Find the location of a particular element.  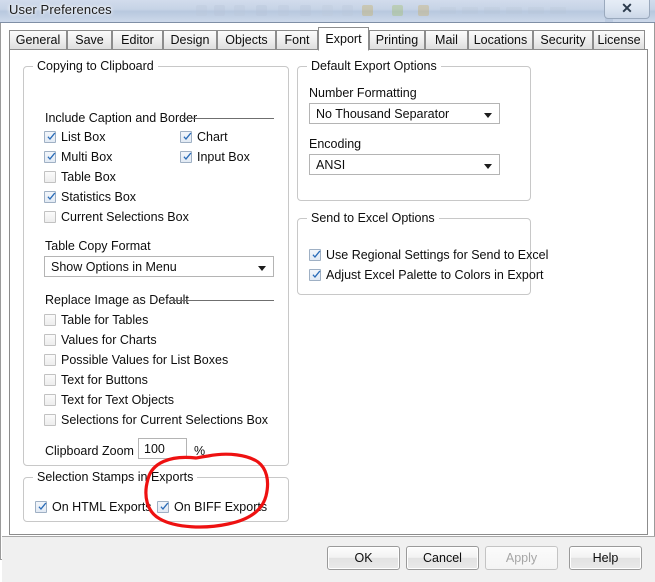

rule-replace-image-as-default is located at coordinates (222, 300).